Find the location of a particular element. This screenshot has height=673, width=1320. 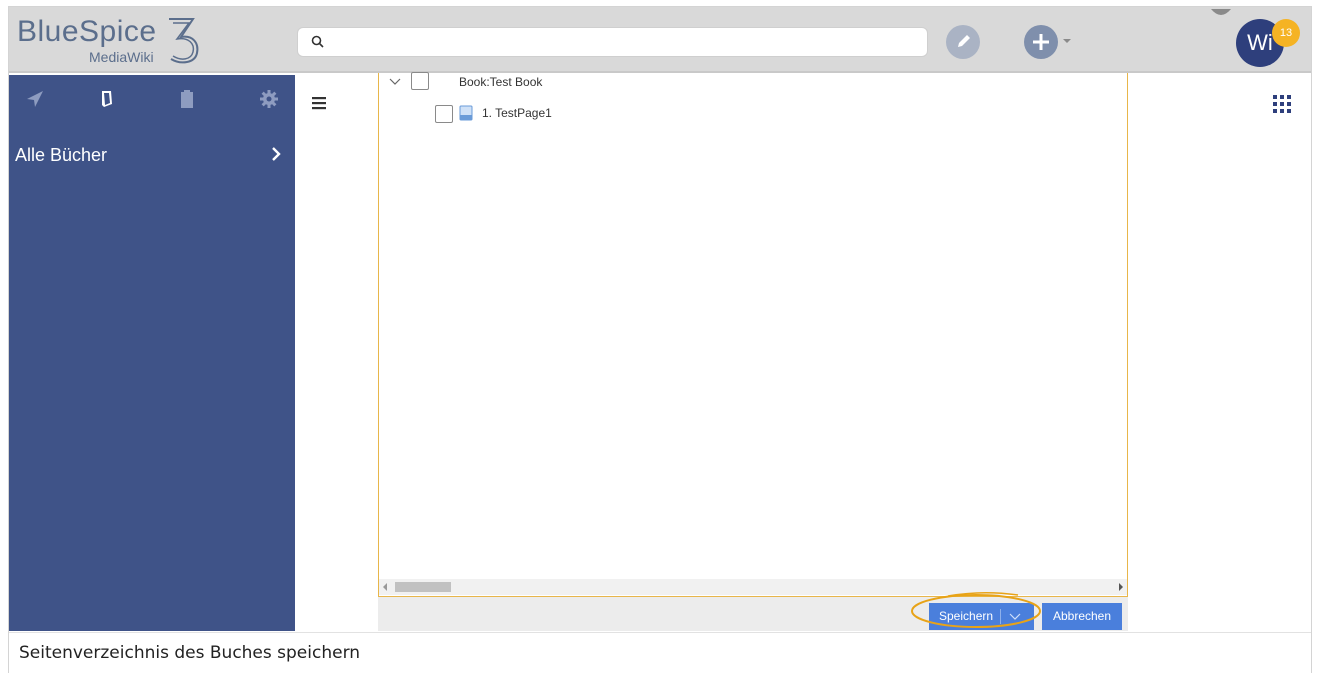

chevron-down-icon is located at coordinates (395, 82).